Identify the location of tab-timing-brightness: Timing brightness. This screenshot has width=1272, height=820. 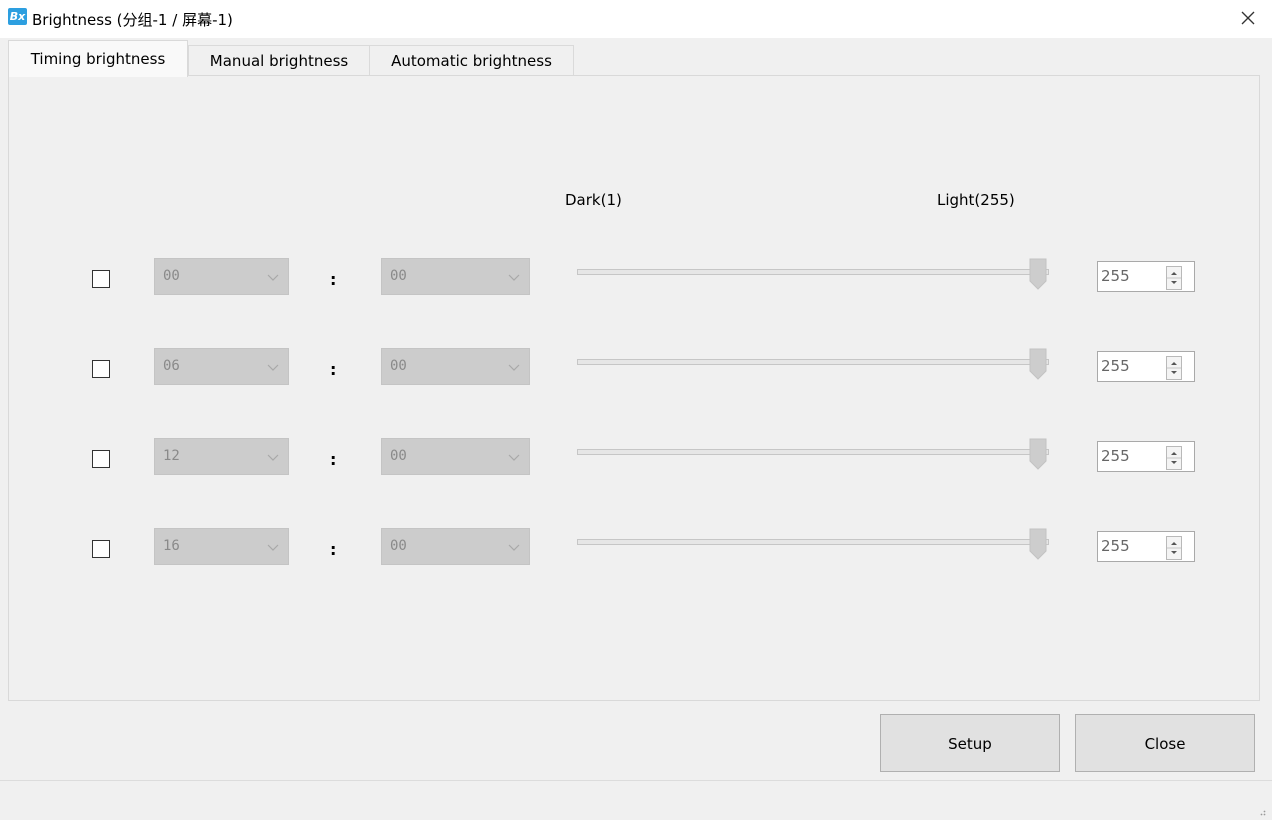
(98, 58).